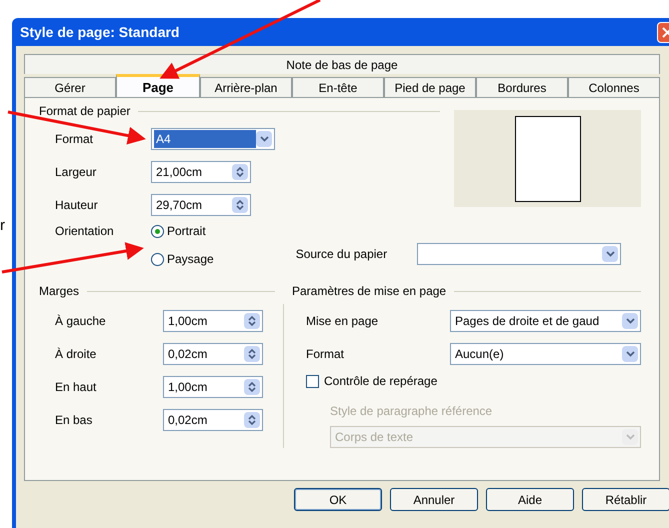 This screenshot has width=669, height=528. Describe the element at coordinates (342, 64) in the screenshot. I see `tab: Note de bas de page` at that location.